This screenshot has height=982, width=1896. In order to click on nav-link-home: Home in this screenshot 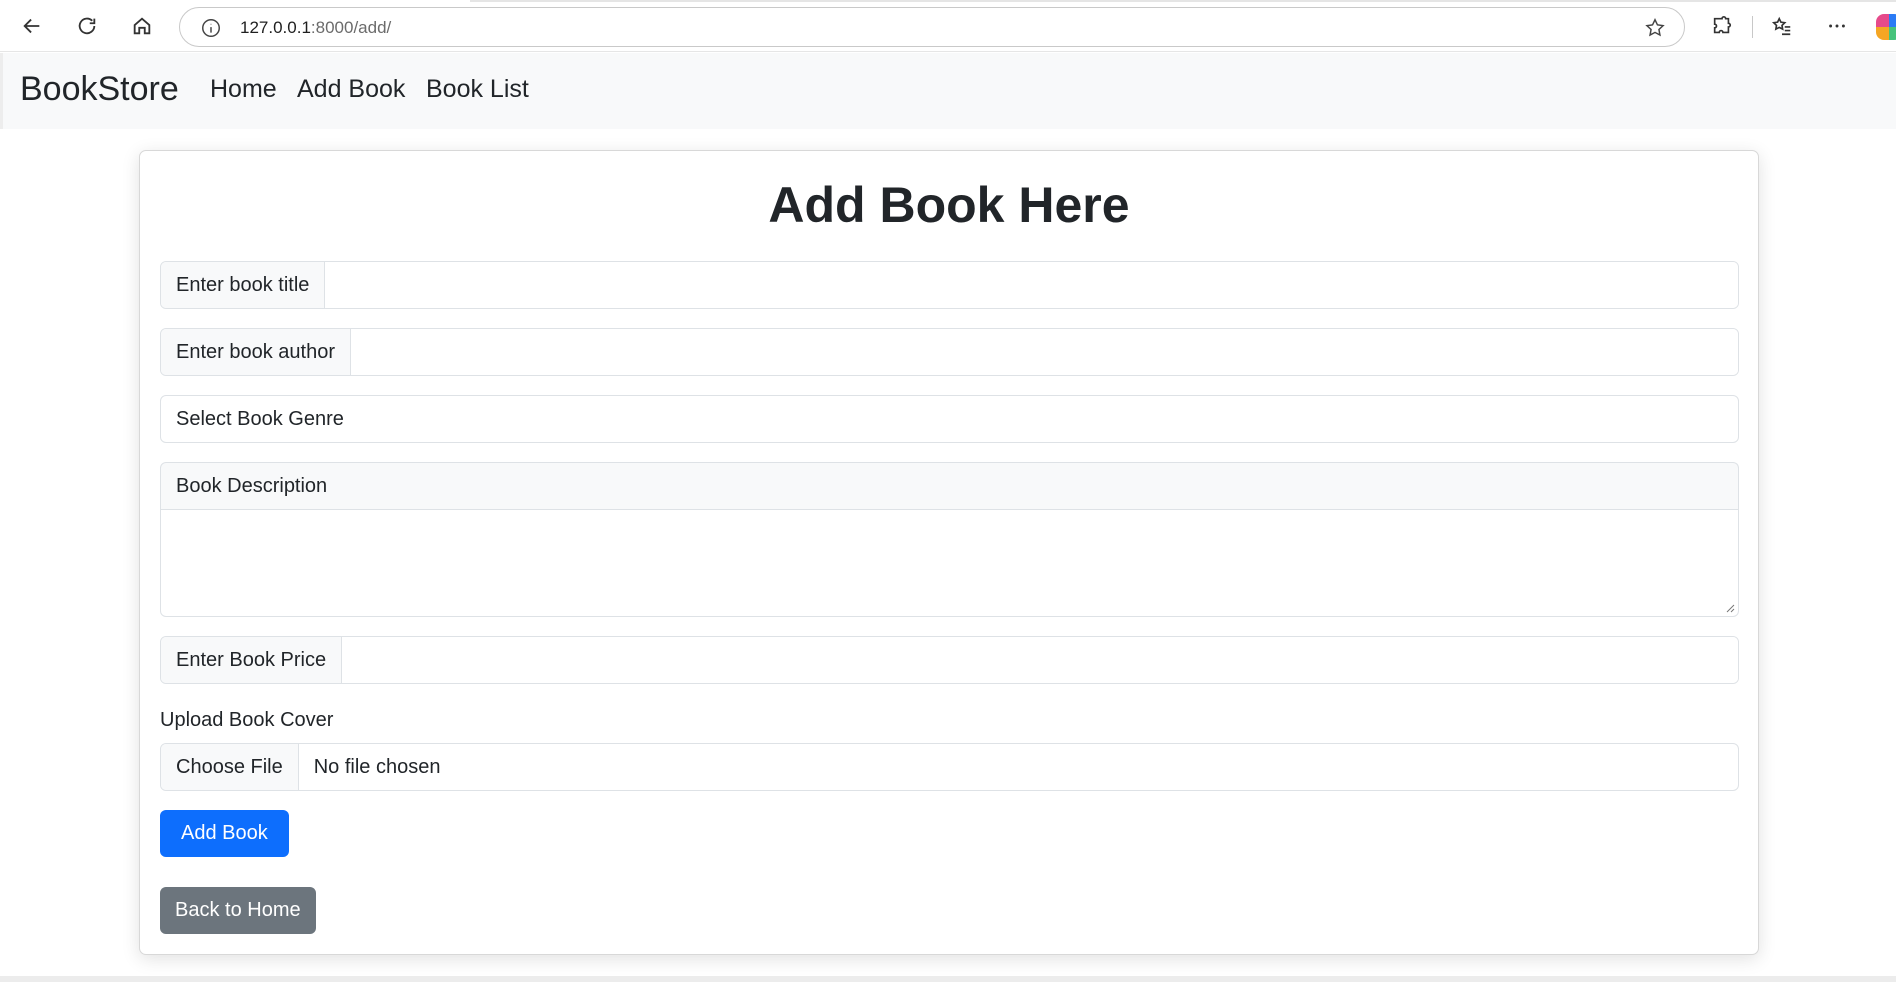, I will do `click(243, 89)`.